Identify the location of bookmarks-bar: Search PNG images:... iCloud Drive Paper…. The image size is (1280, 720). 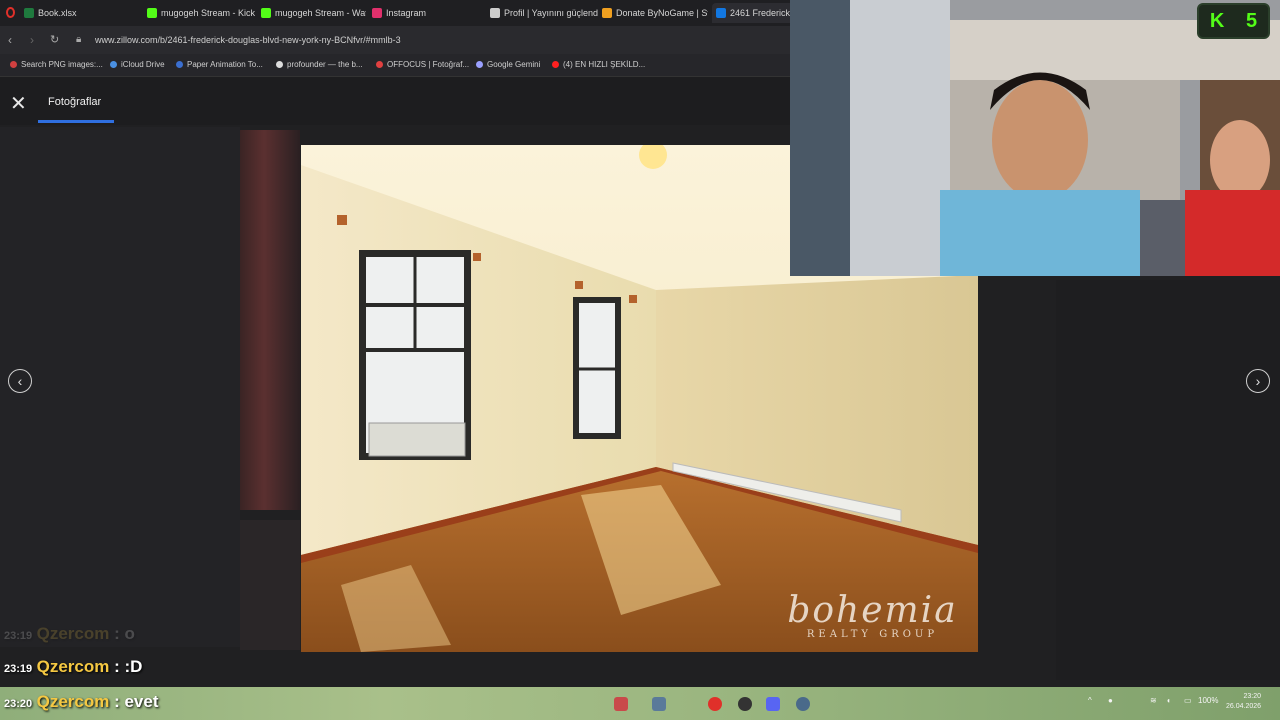
(395, 65).